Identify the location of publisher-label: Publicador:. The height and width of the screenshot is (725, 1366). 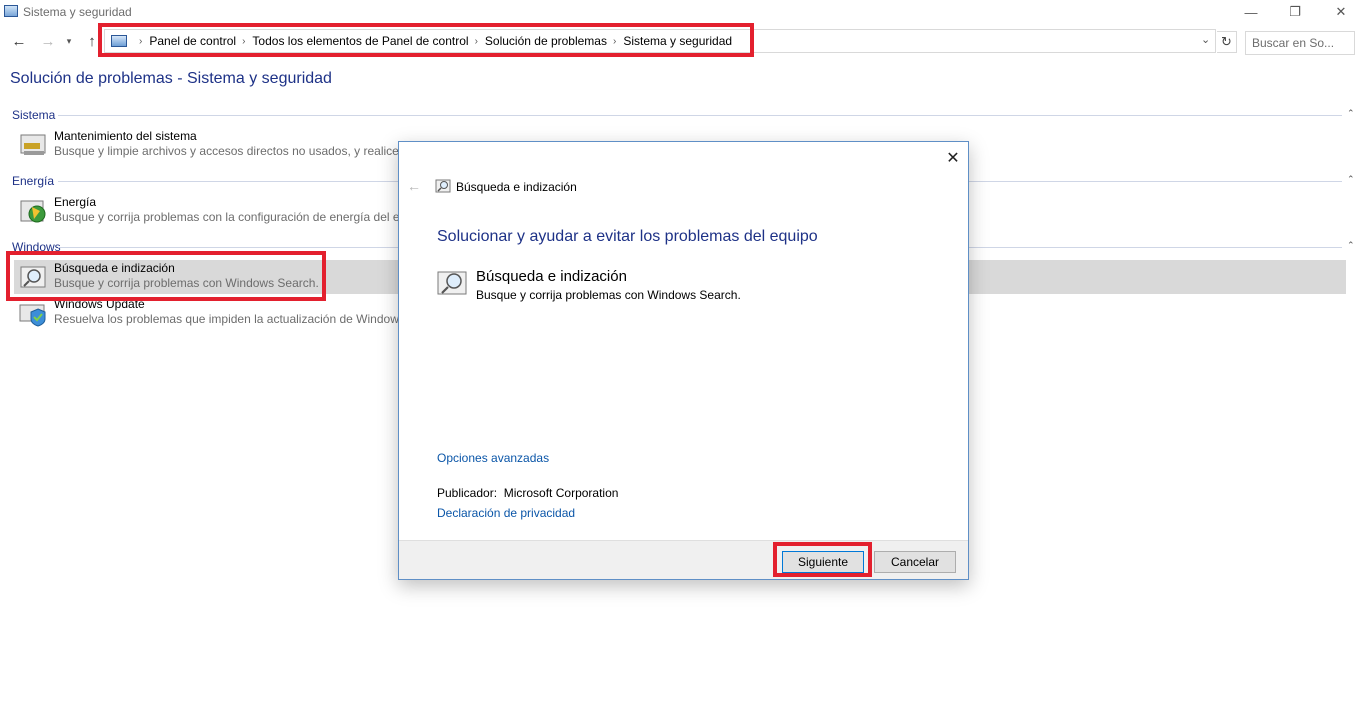
(467, 493).